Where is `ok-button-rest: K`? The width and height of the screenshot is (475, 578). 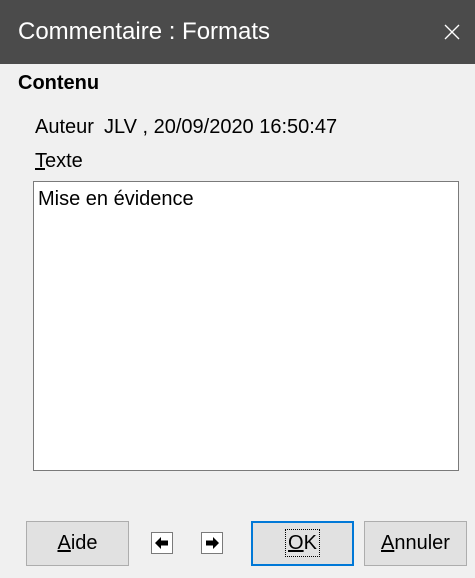 ok-button-rest: K is located at coordinates (310, 543).